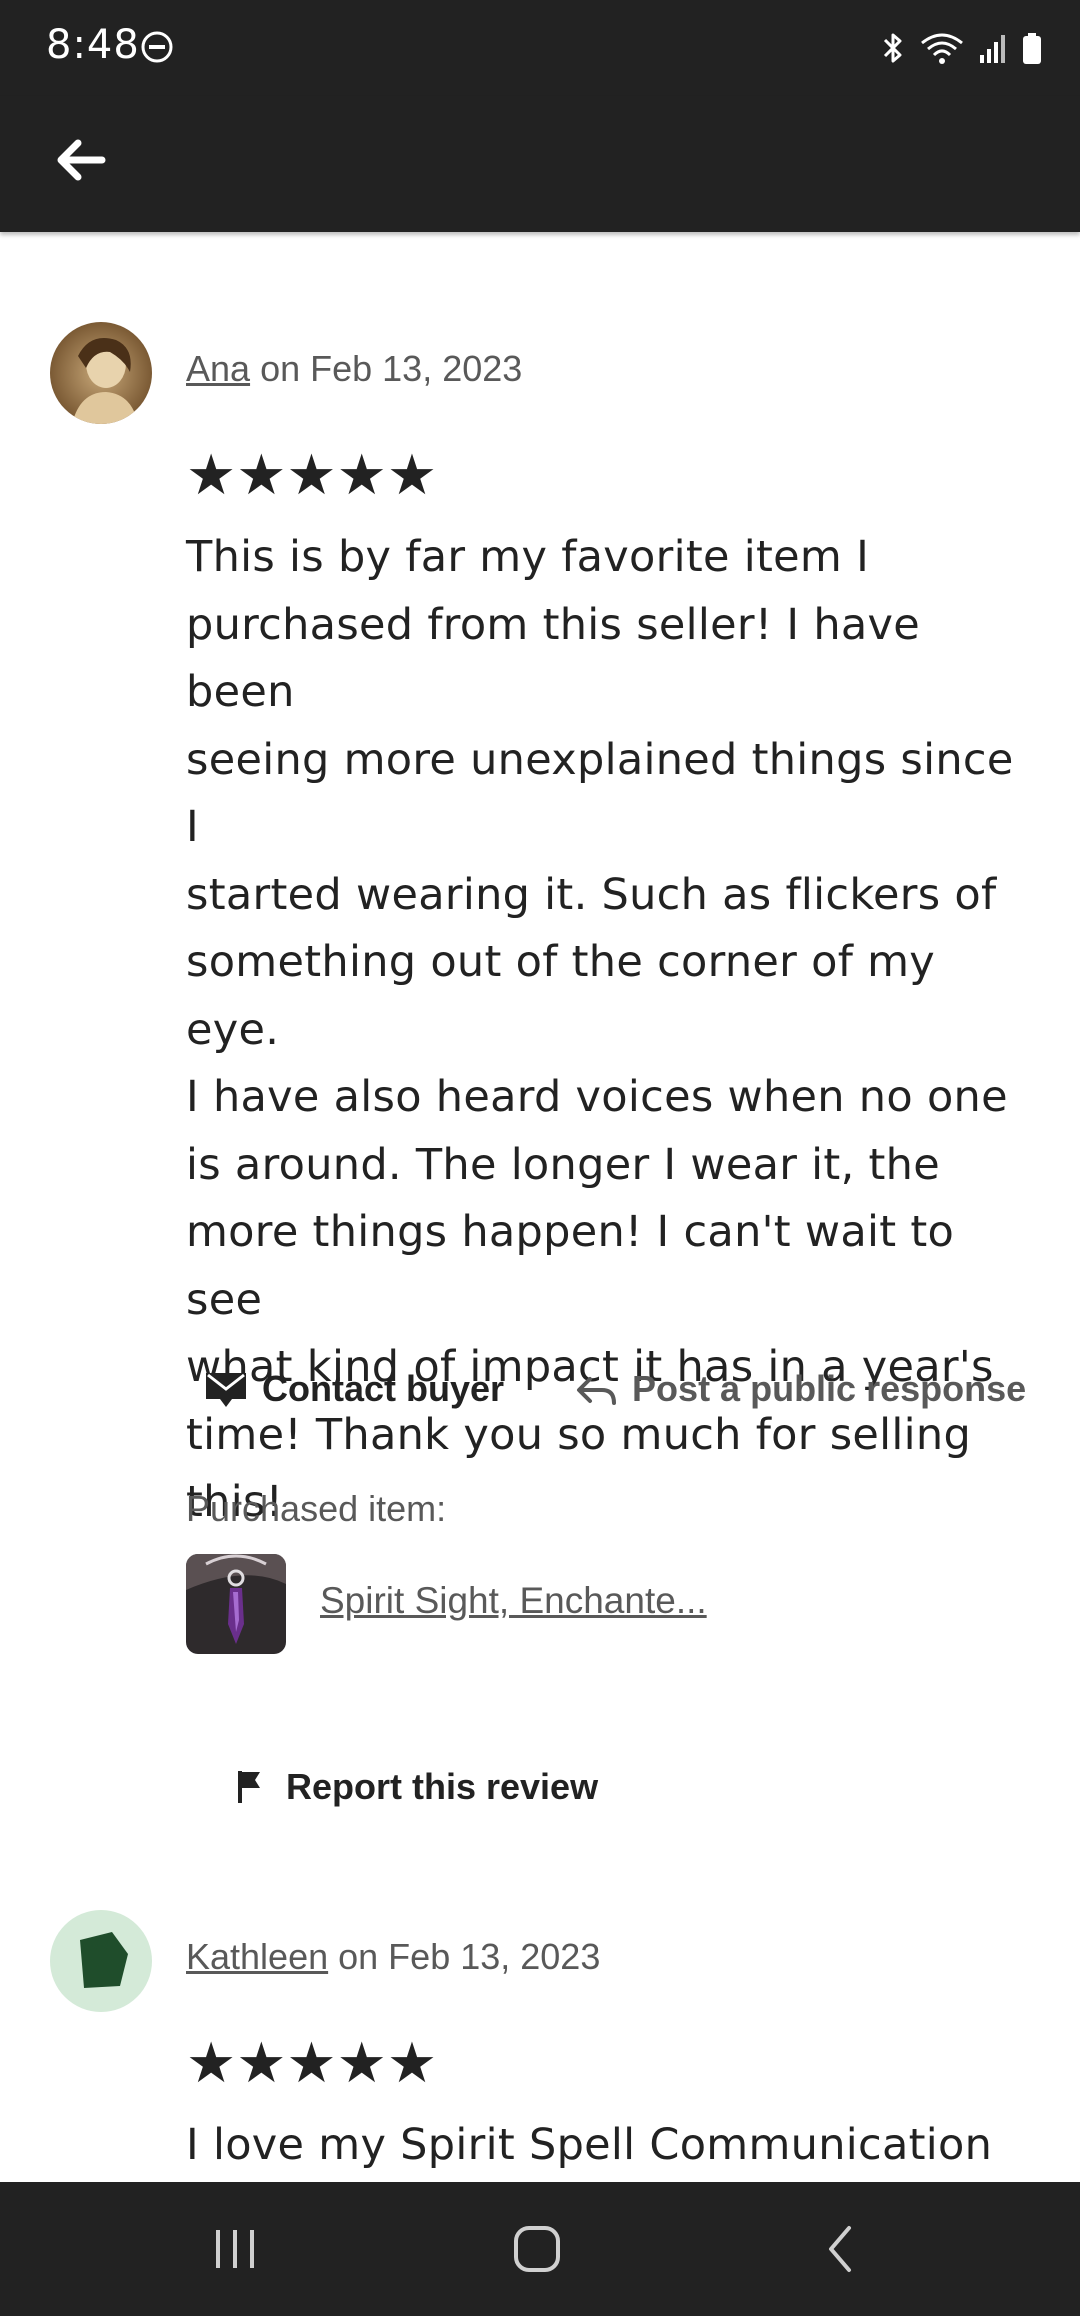  I want to click on recent-apps-button, so click(235, 2249).